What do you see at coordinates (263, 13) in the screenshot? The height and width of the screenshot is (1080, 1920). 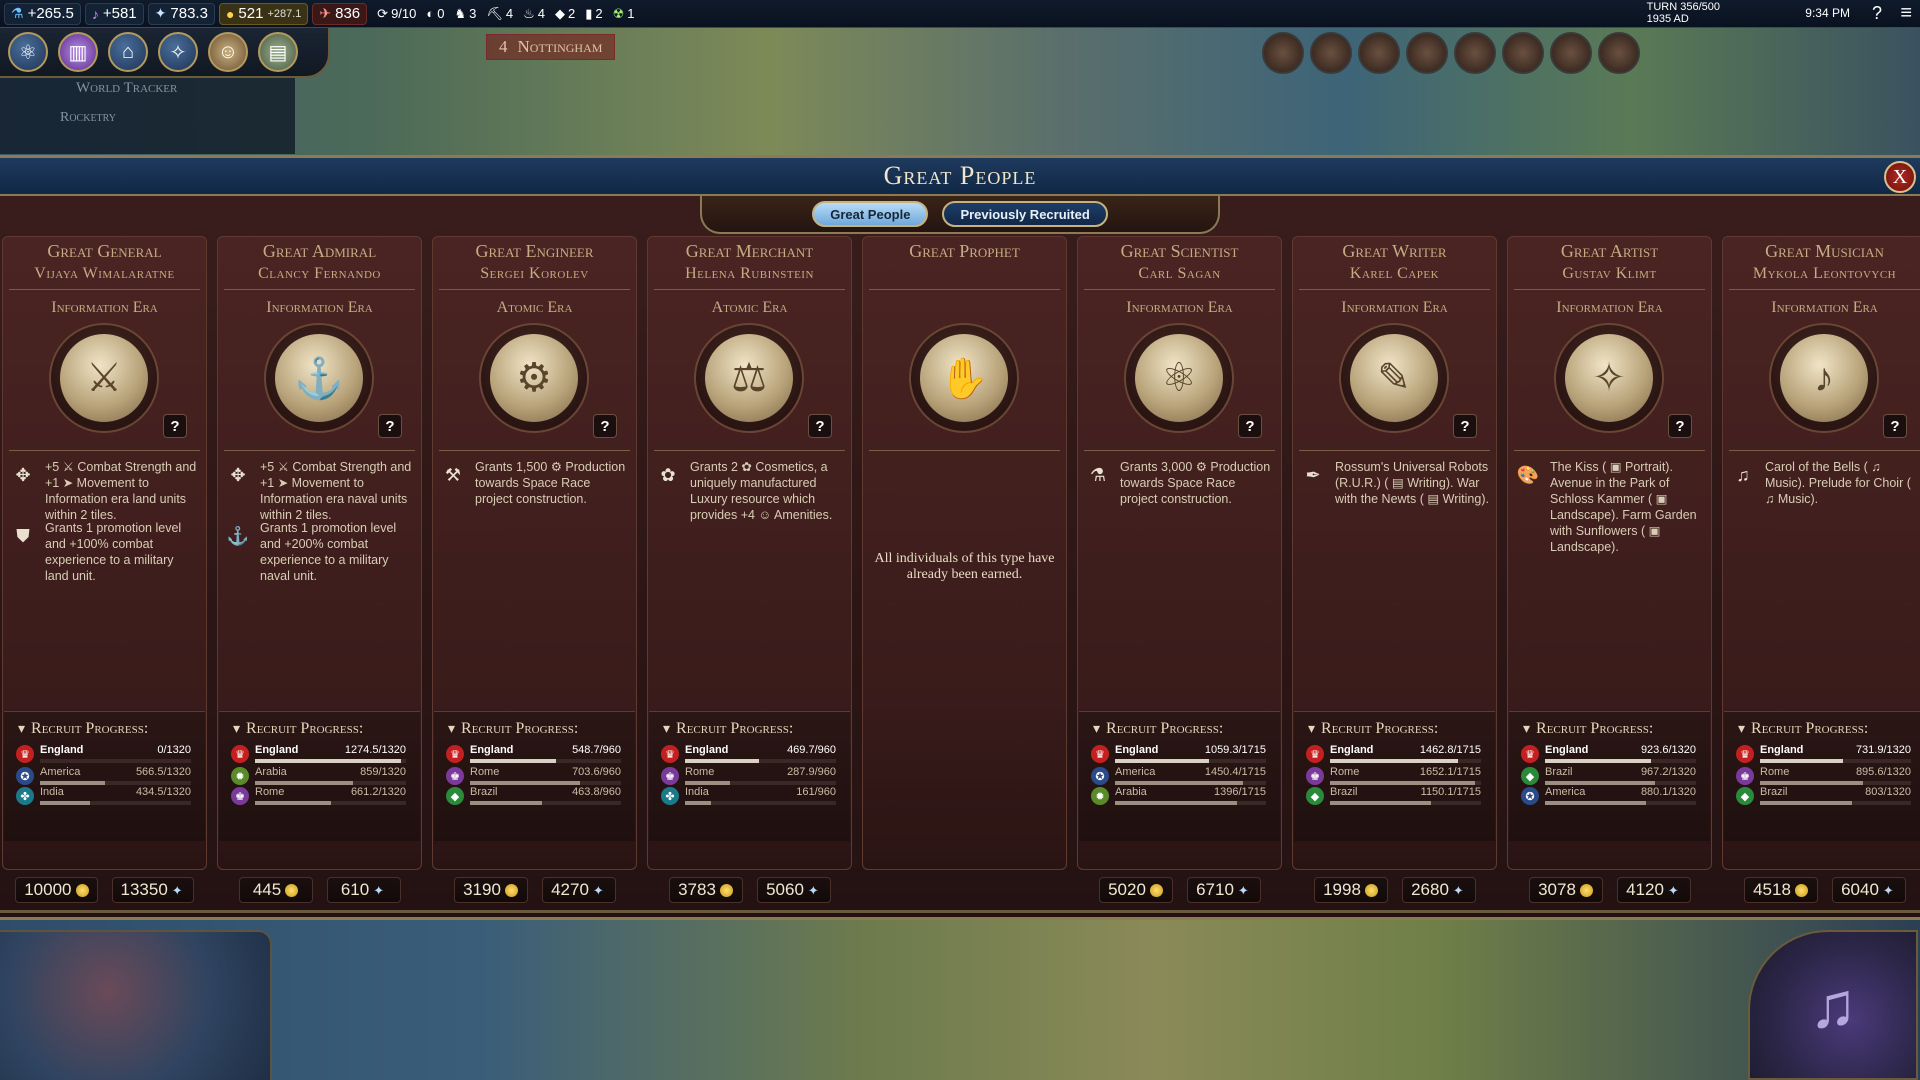 I see `gold-yield: ● 521 +287.1` at bounding box center [263, 13].